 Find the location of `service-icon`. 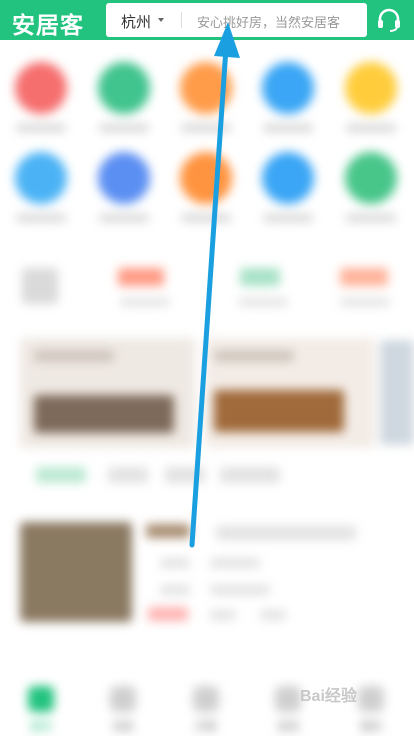

service-icon is located at coordinates (40, 286).